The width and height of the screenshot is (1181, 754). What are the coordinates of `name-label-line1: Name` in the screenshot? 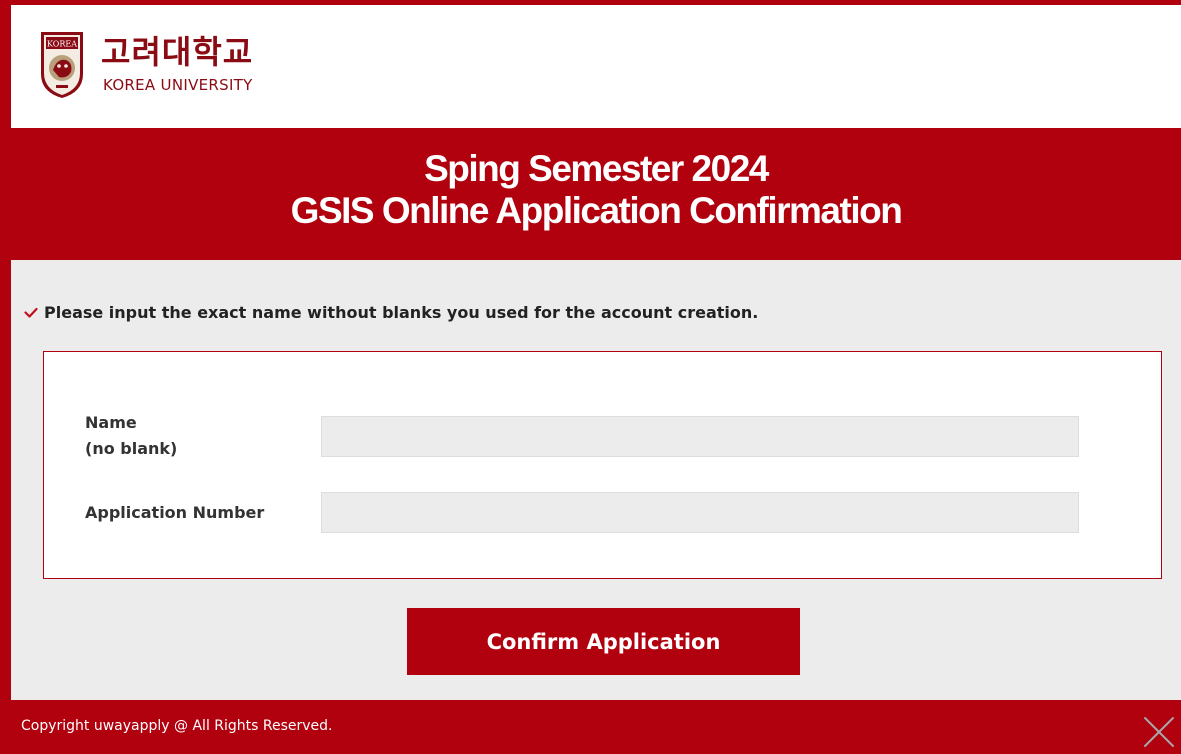 It's located at (111, 422).